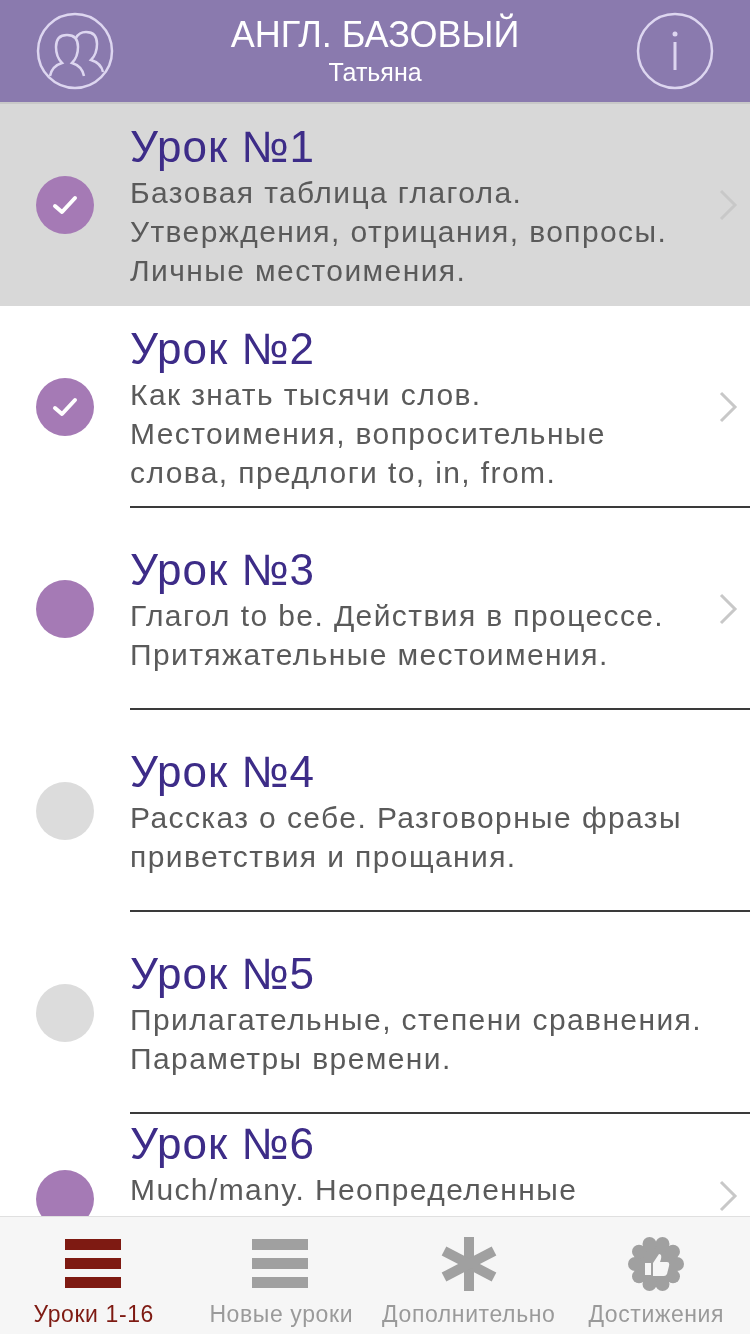 The height and width of the screenshot is (1334, 750). Describe the element at coordinates (223, 146) in the screenshot. I see `lesson-title: Урок №1` at that location.